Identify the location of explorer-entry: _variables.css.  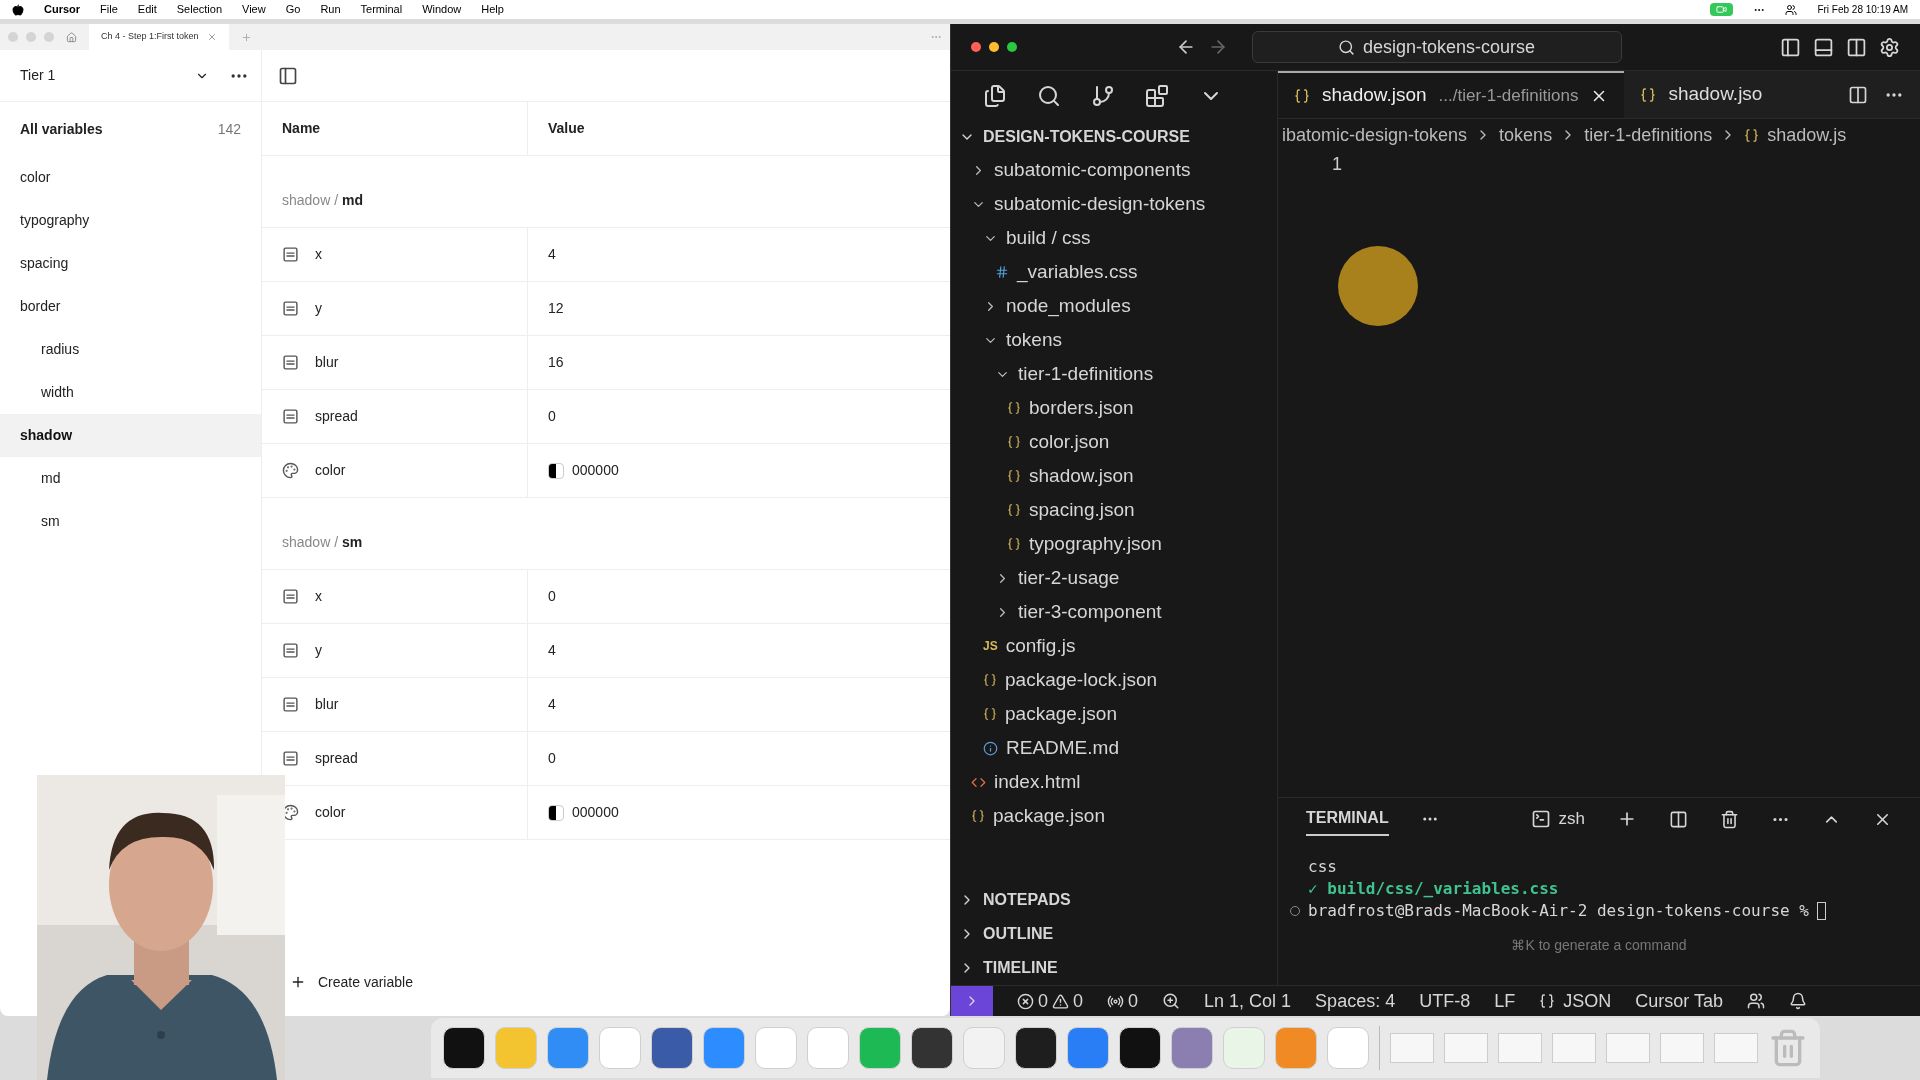
(1114, 272).